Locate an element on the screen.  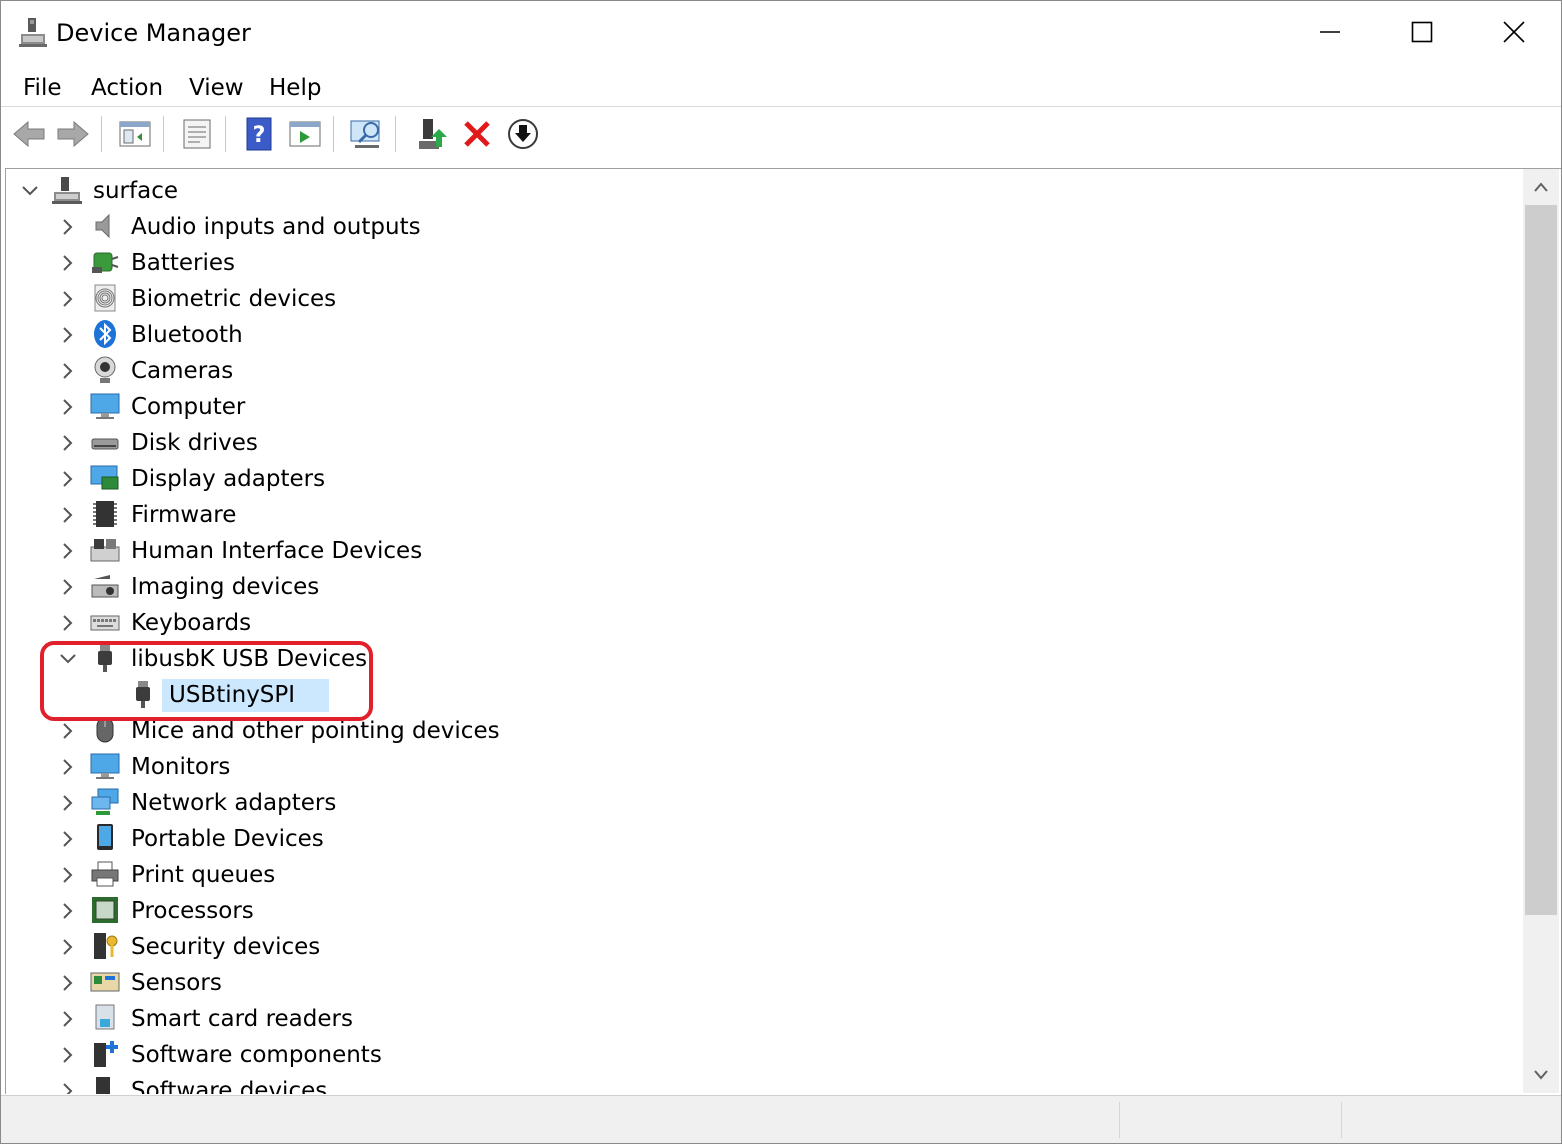
tree-category-bluetooth: Bluetooth is located at coordinates (764, 335).